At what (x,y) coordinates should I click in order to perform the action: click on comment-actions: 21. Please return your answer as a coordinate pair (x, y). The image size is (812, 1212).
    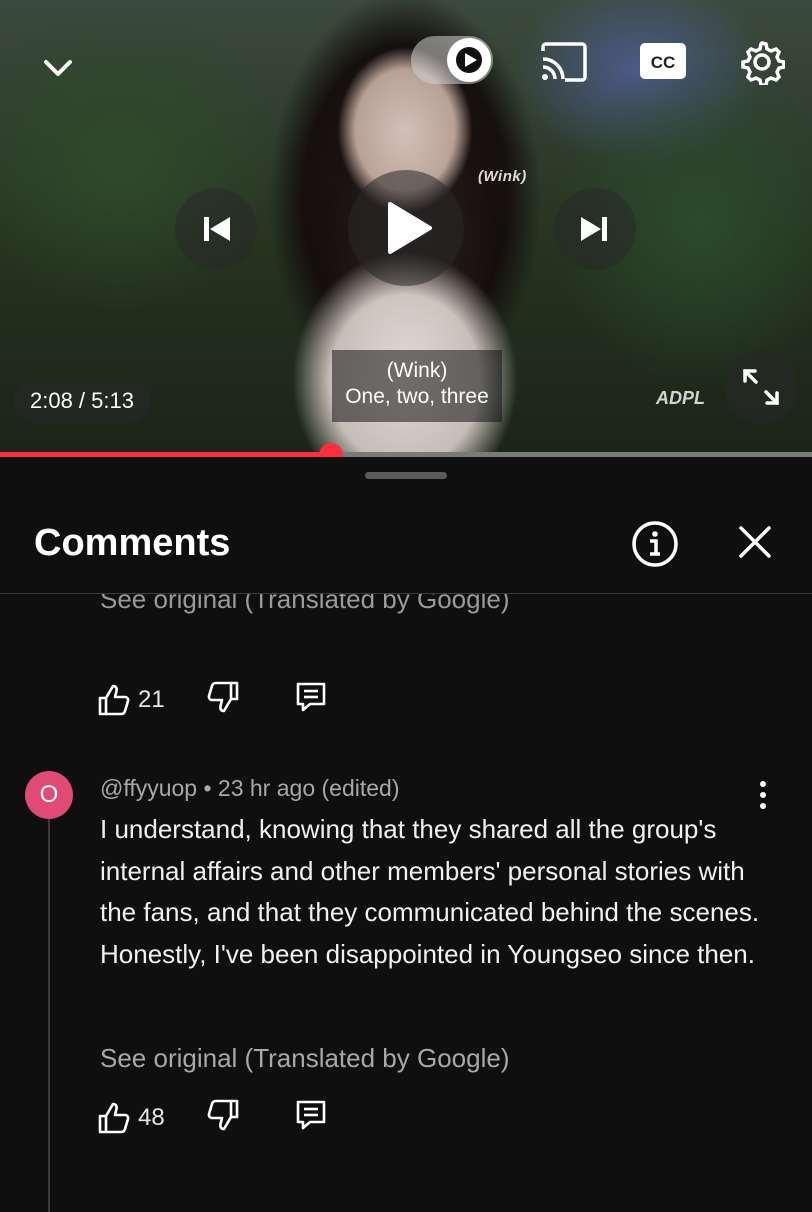
    Looking at the image, I should click on (212, 699).